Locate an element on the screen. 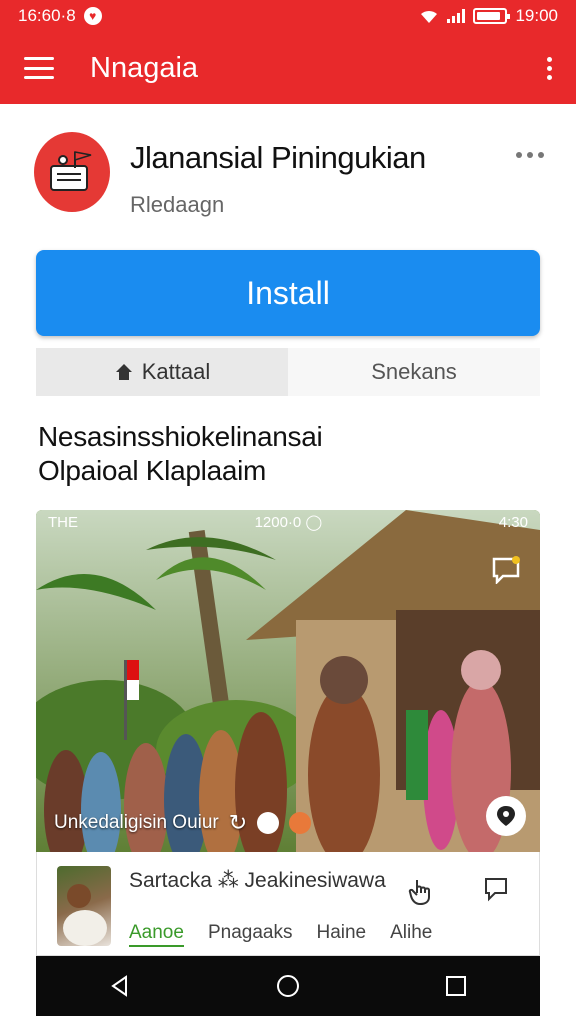  location-pin-icon is located at coordinates (506, 816).